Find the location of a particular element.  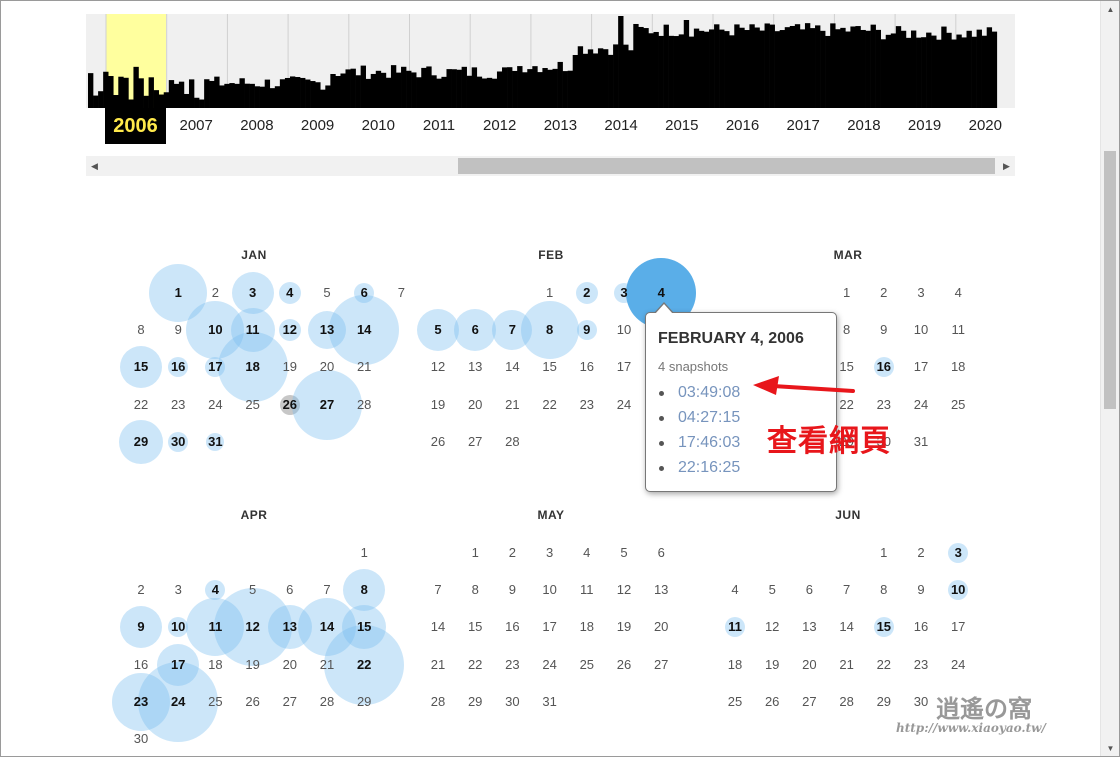

year-2019: 2019 is located at coordinates (924, 126).